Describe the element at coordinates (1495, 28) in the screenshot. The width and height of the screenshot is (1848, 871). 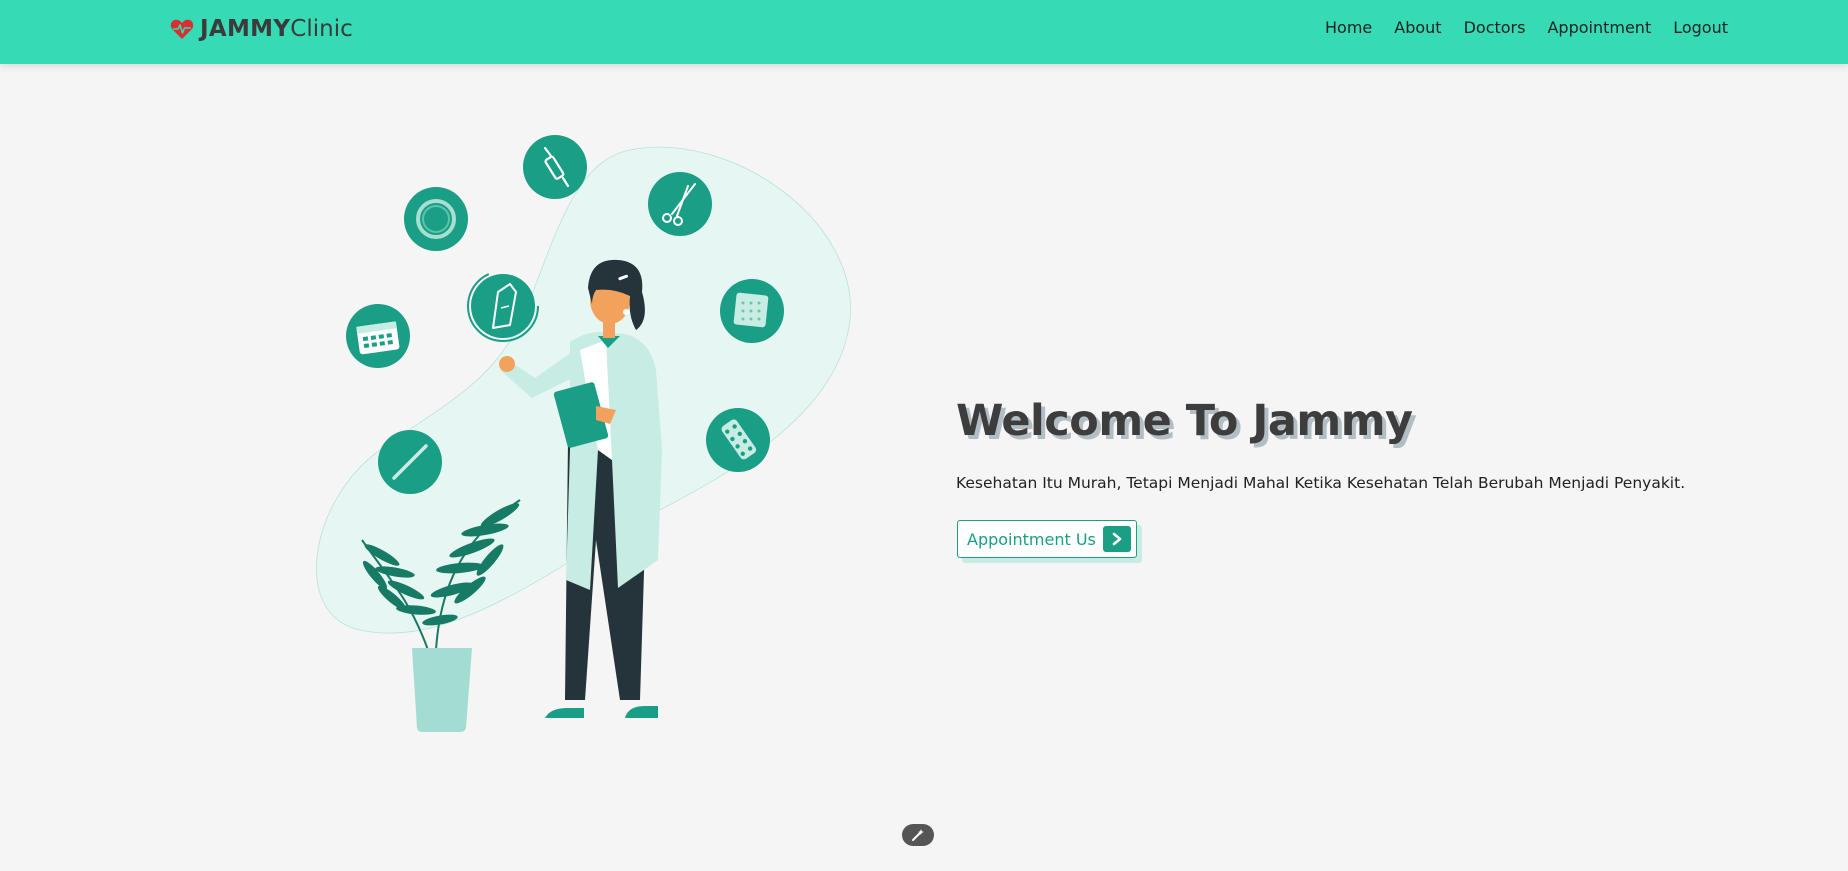
I see `nav-doctors: Doctors` at that location.